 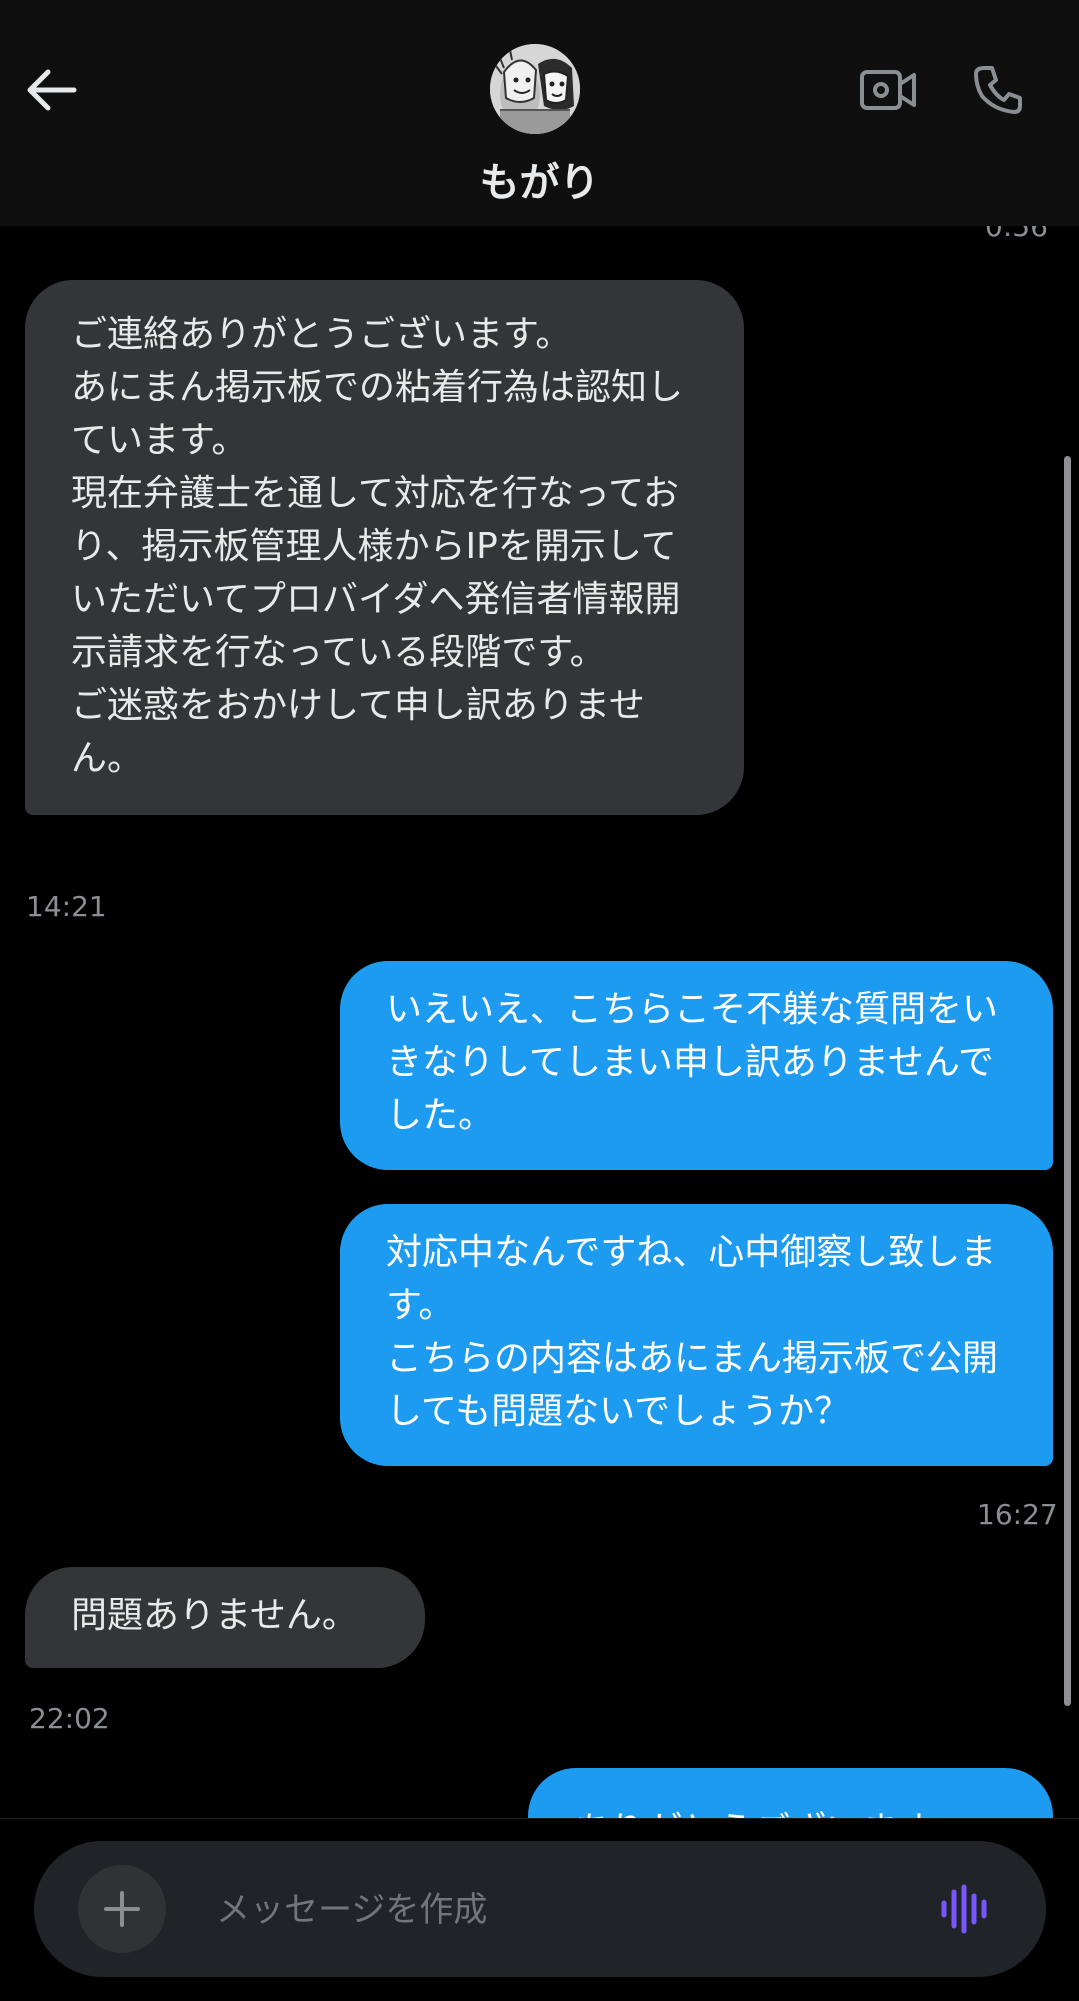 I want to click on voice-message-button, so click(x=966, y=1909).